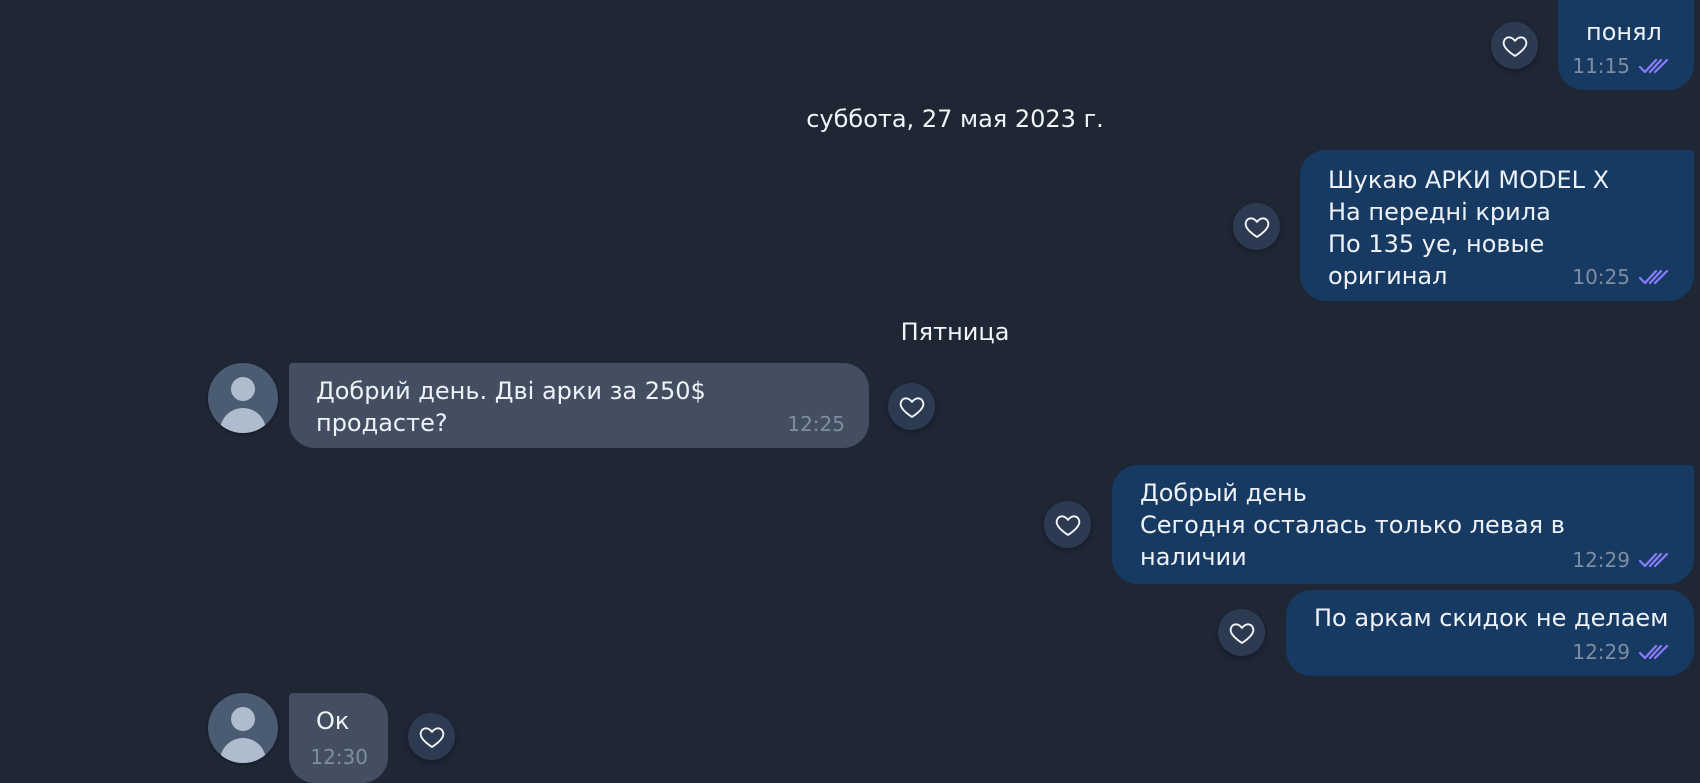  I want to click on message-time: 12:30, so click(339, 757).